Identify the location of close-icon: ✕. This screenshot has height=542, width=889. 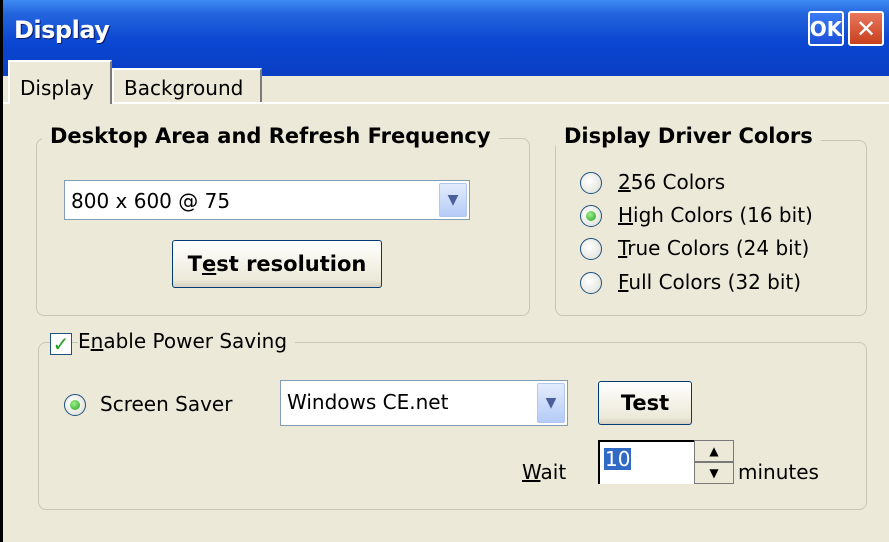
(866, 28).